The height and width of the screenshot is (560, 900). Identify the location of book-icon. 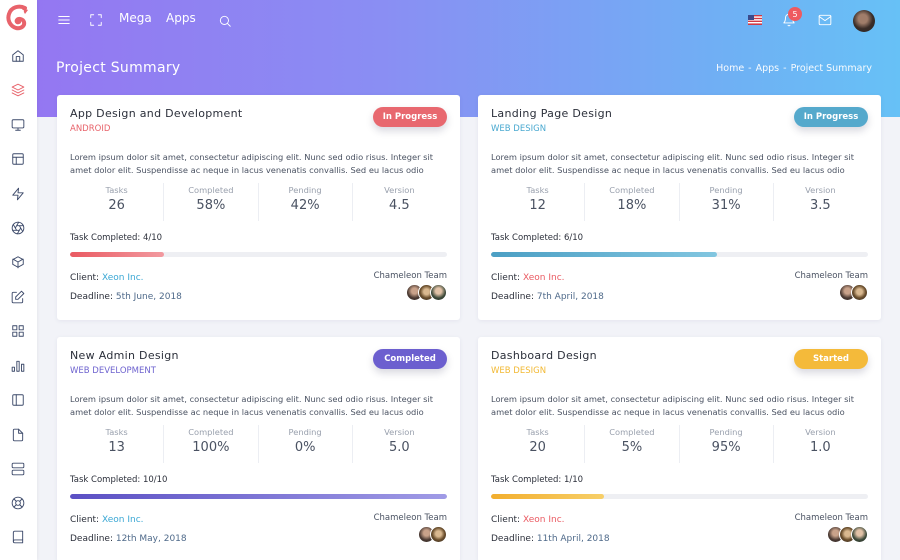
(18, 537).